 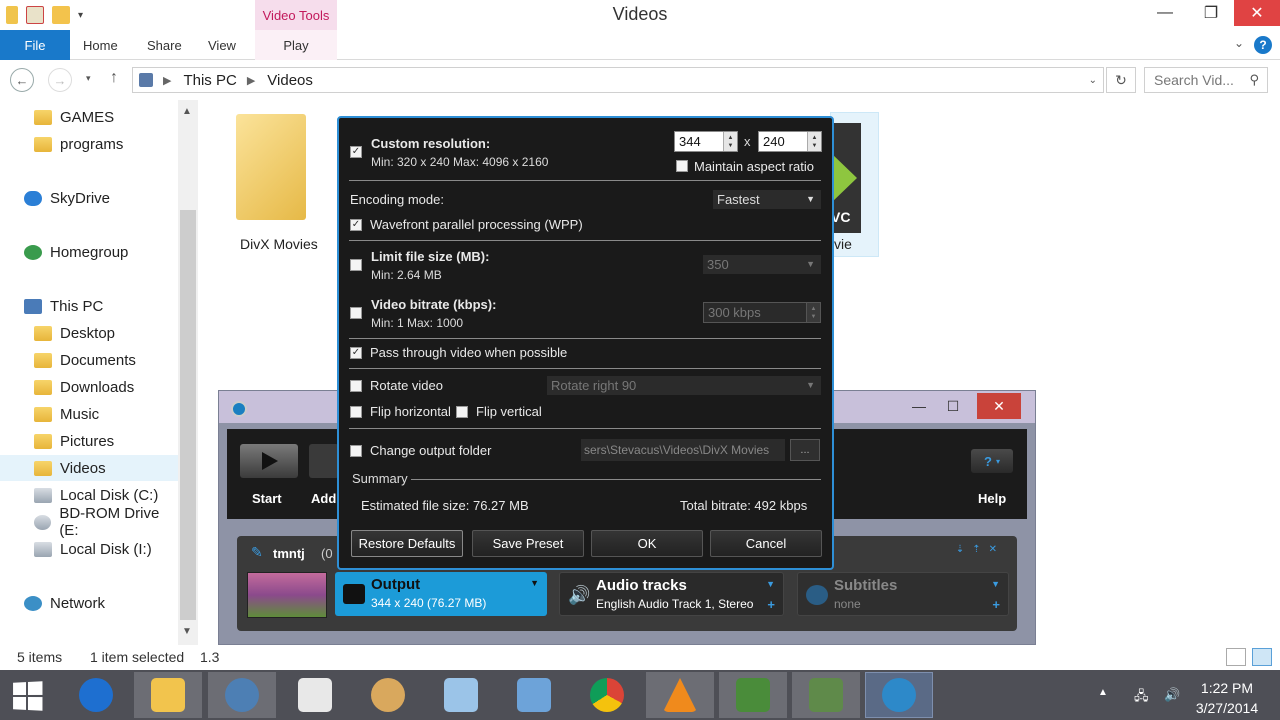 What do you see at coordinates (953, 406) in the screenshot?
I see `maximize-icon: ☐` at bounding box center [953, 406].